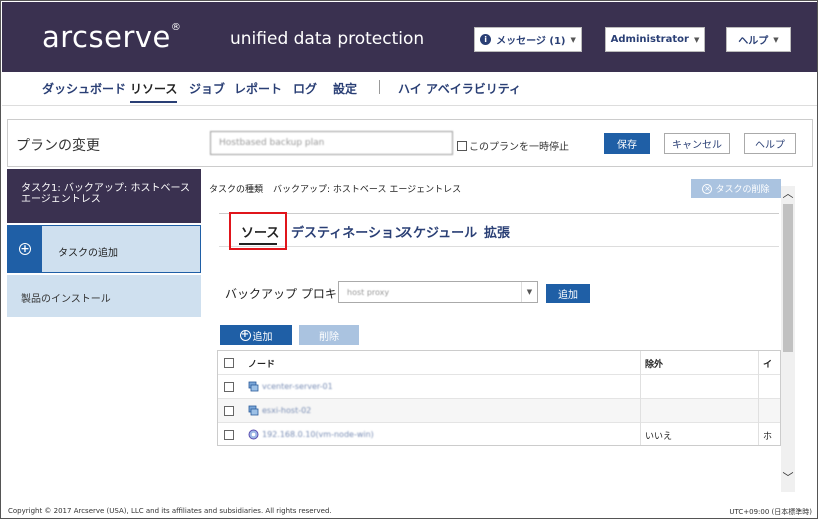  Describe the element at coordinates (154, 91) in the screenshot. I see `nav-resources: リソース` at that location.